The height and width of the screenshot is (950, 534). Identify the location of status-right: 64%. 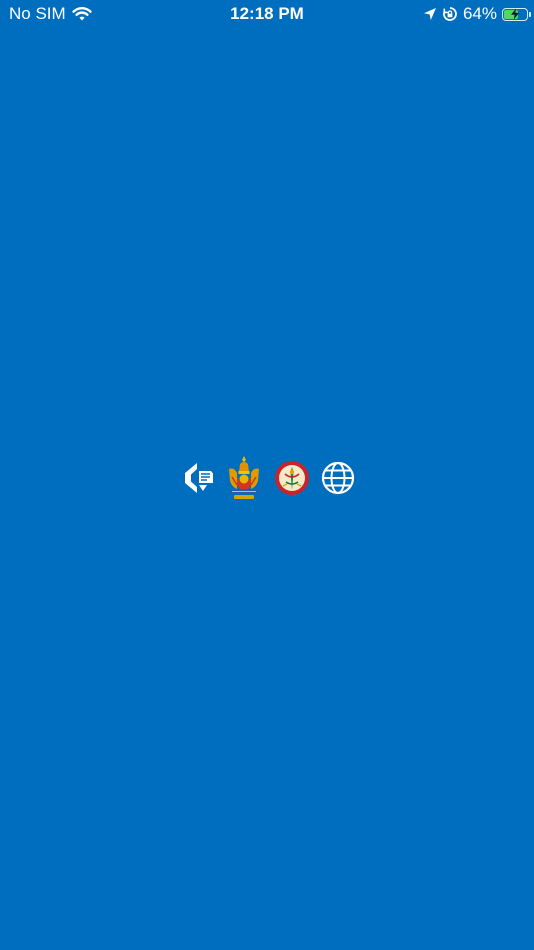
(477, 14).